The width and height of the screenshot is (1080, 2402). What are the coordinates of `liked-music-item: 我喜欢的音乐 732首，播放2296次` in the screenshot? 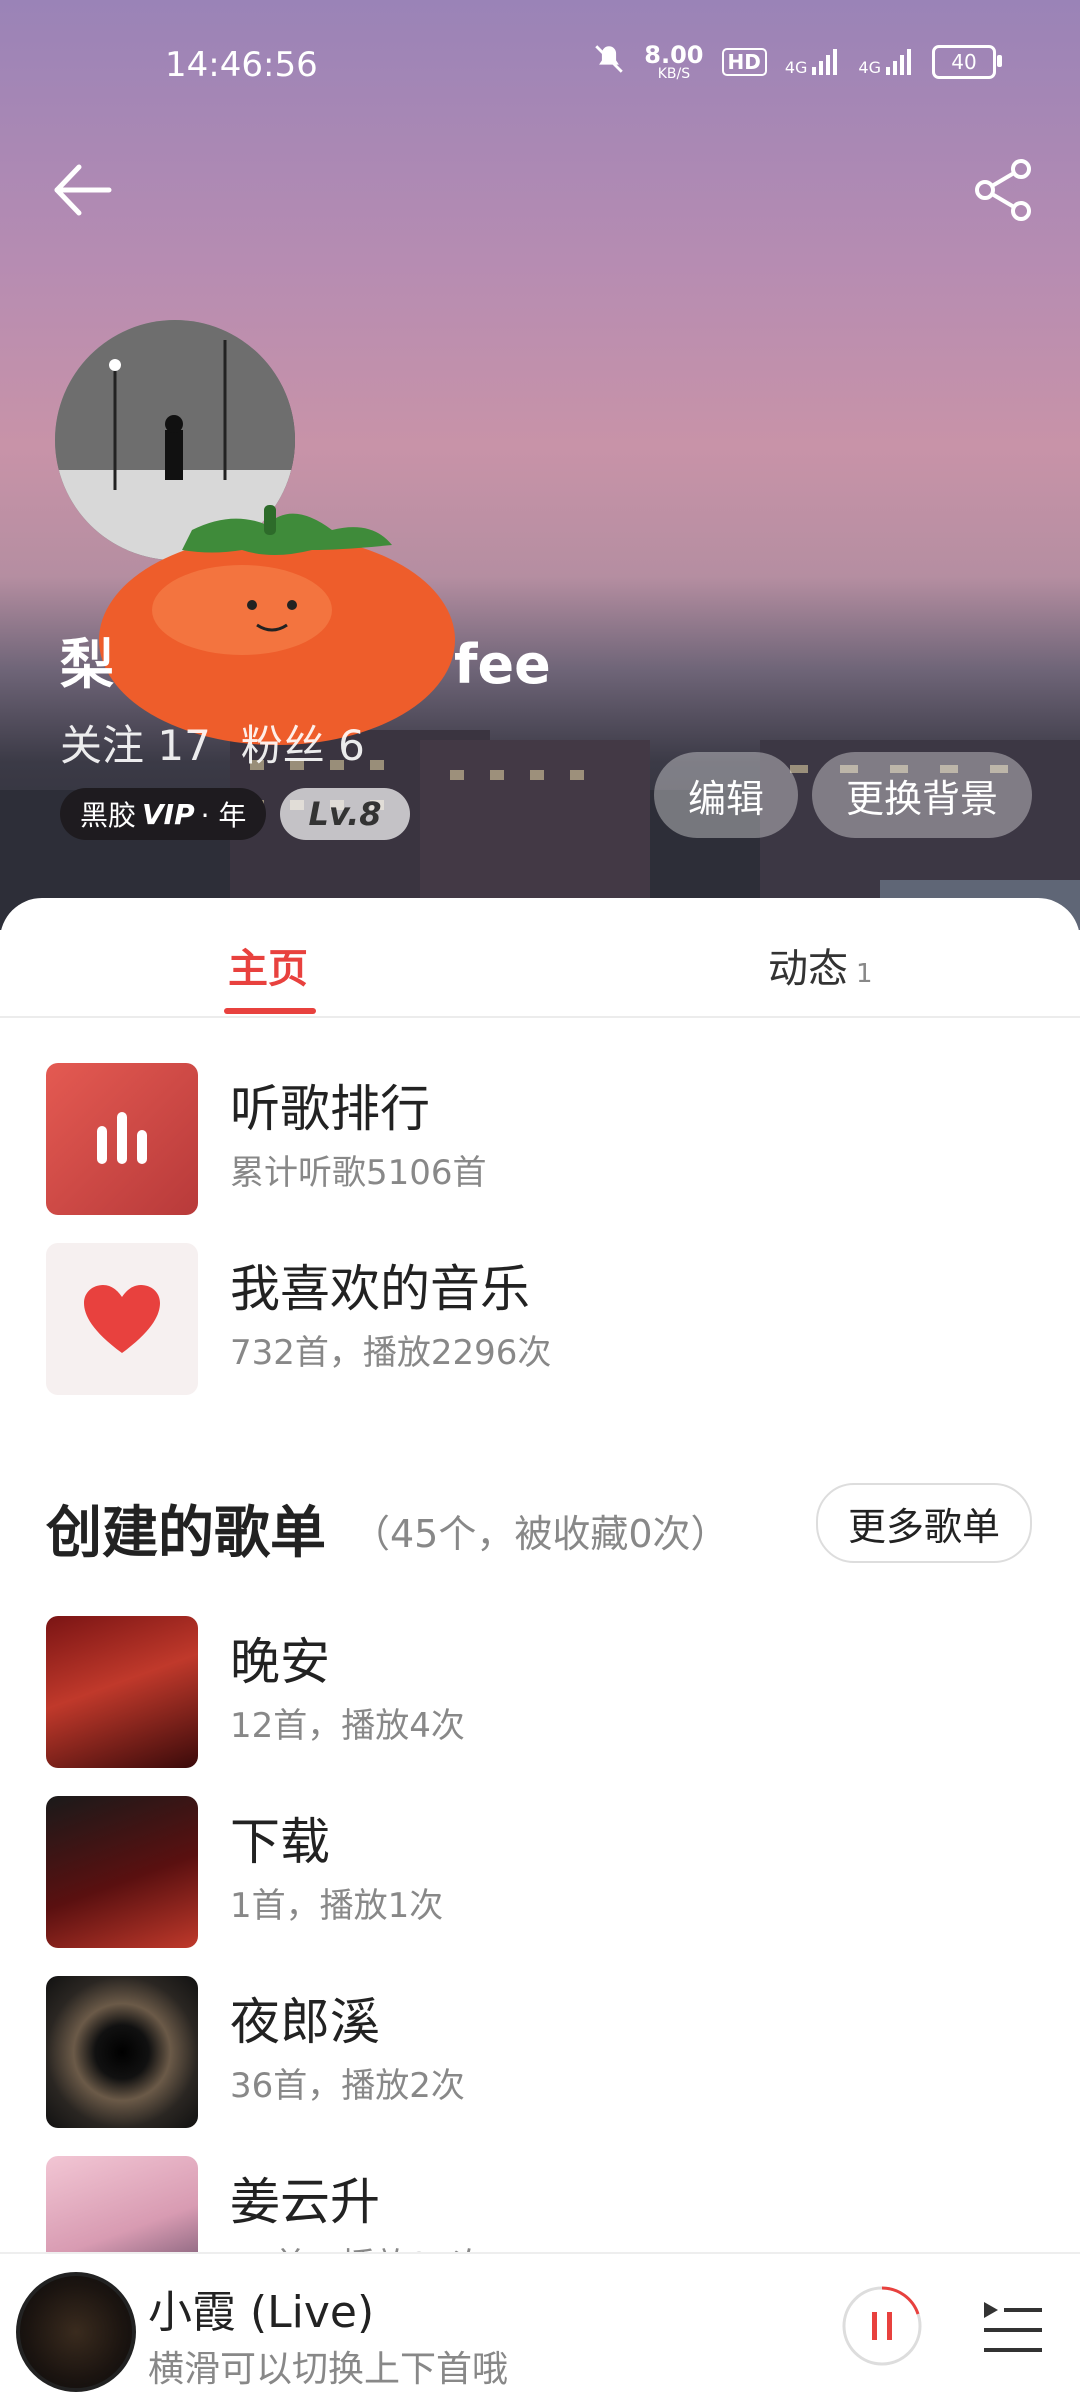 It's located at (546, 1319).